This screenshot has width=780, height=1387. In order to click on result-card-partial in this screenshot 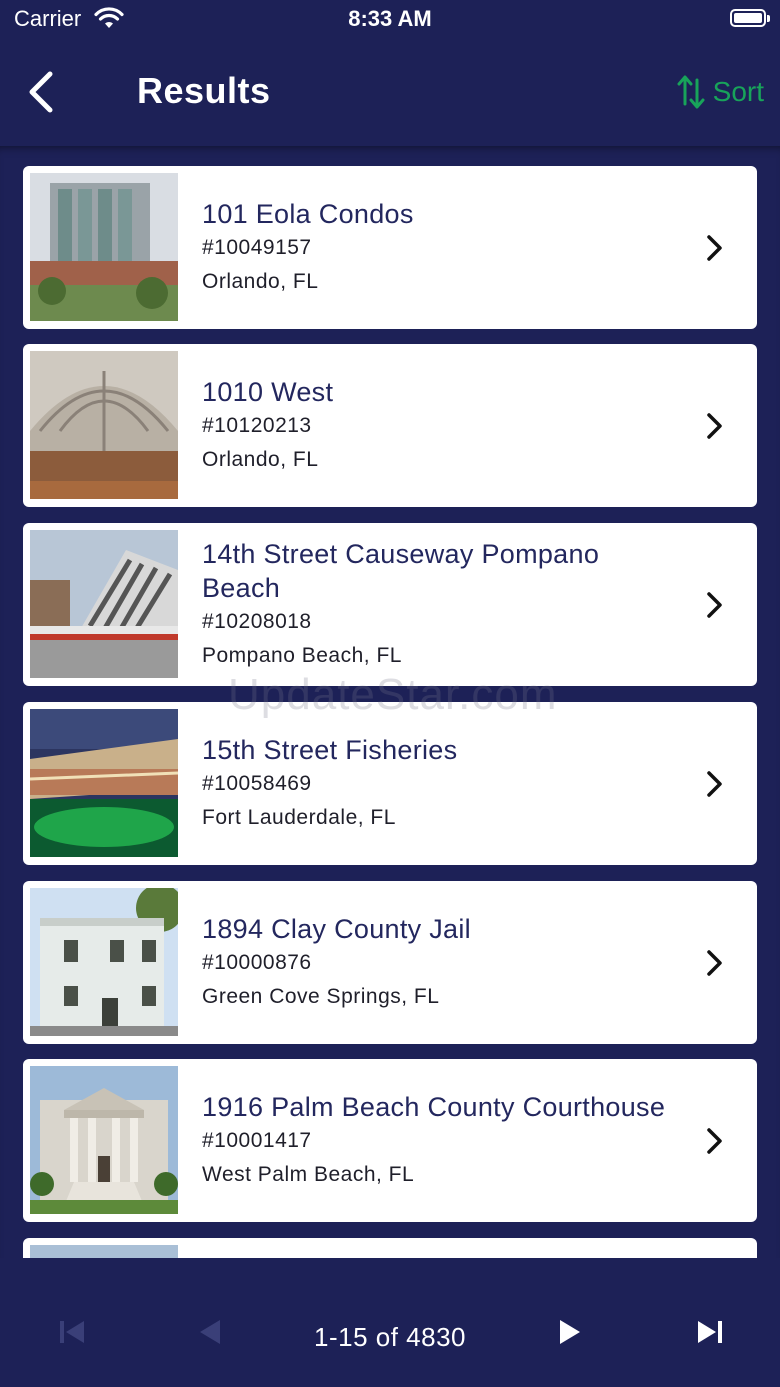, I will do `click(390, 1248)`.